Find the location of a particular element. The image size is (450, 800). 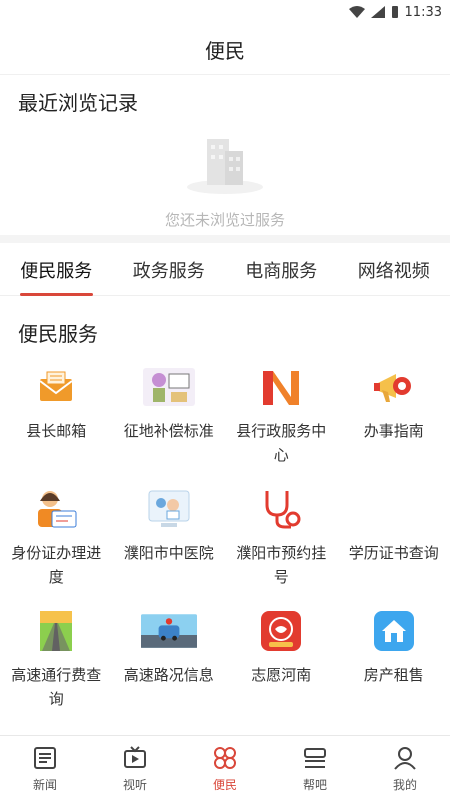

nav-profile: 我的 is located at coordinates (405, 768).